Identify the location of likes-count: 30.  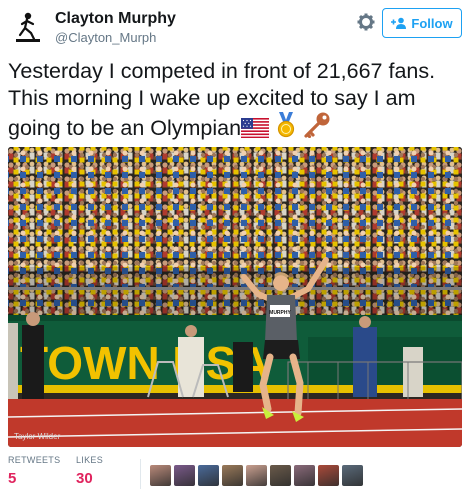
(84, 478).